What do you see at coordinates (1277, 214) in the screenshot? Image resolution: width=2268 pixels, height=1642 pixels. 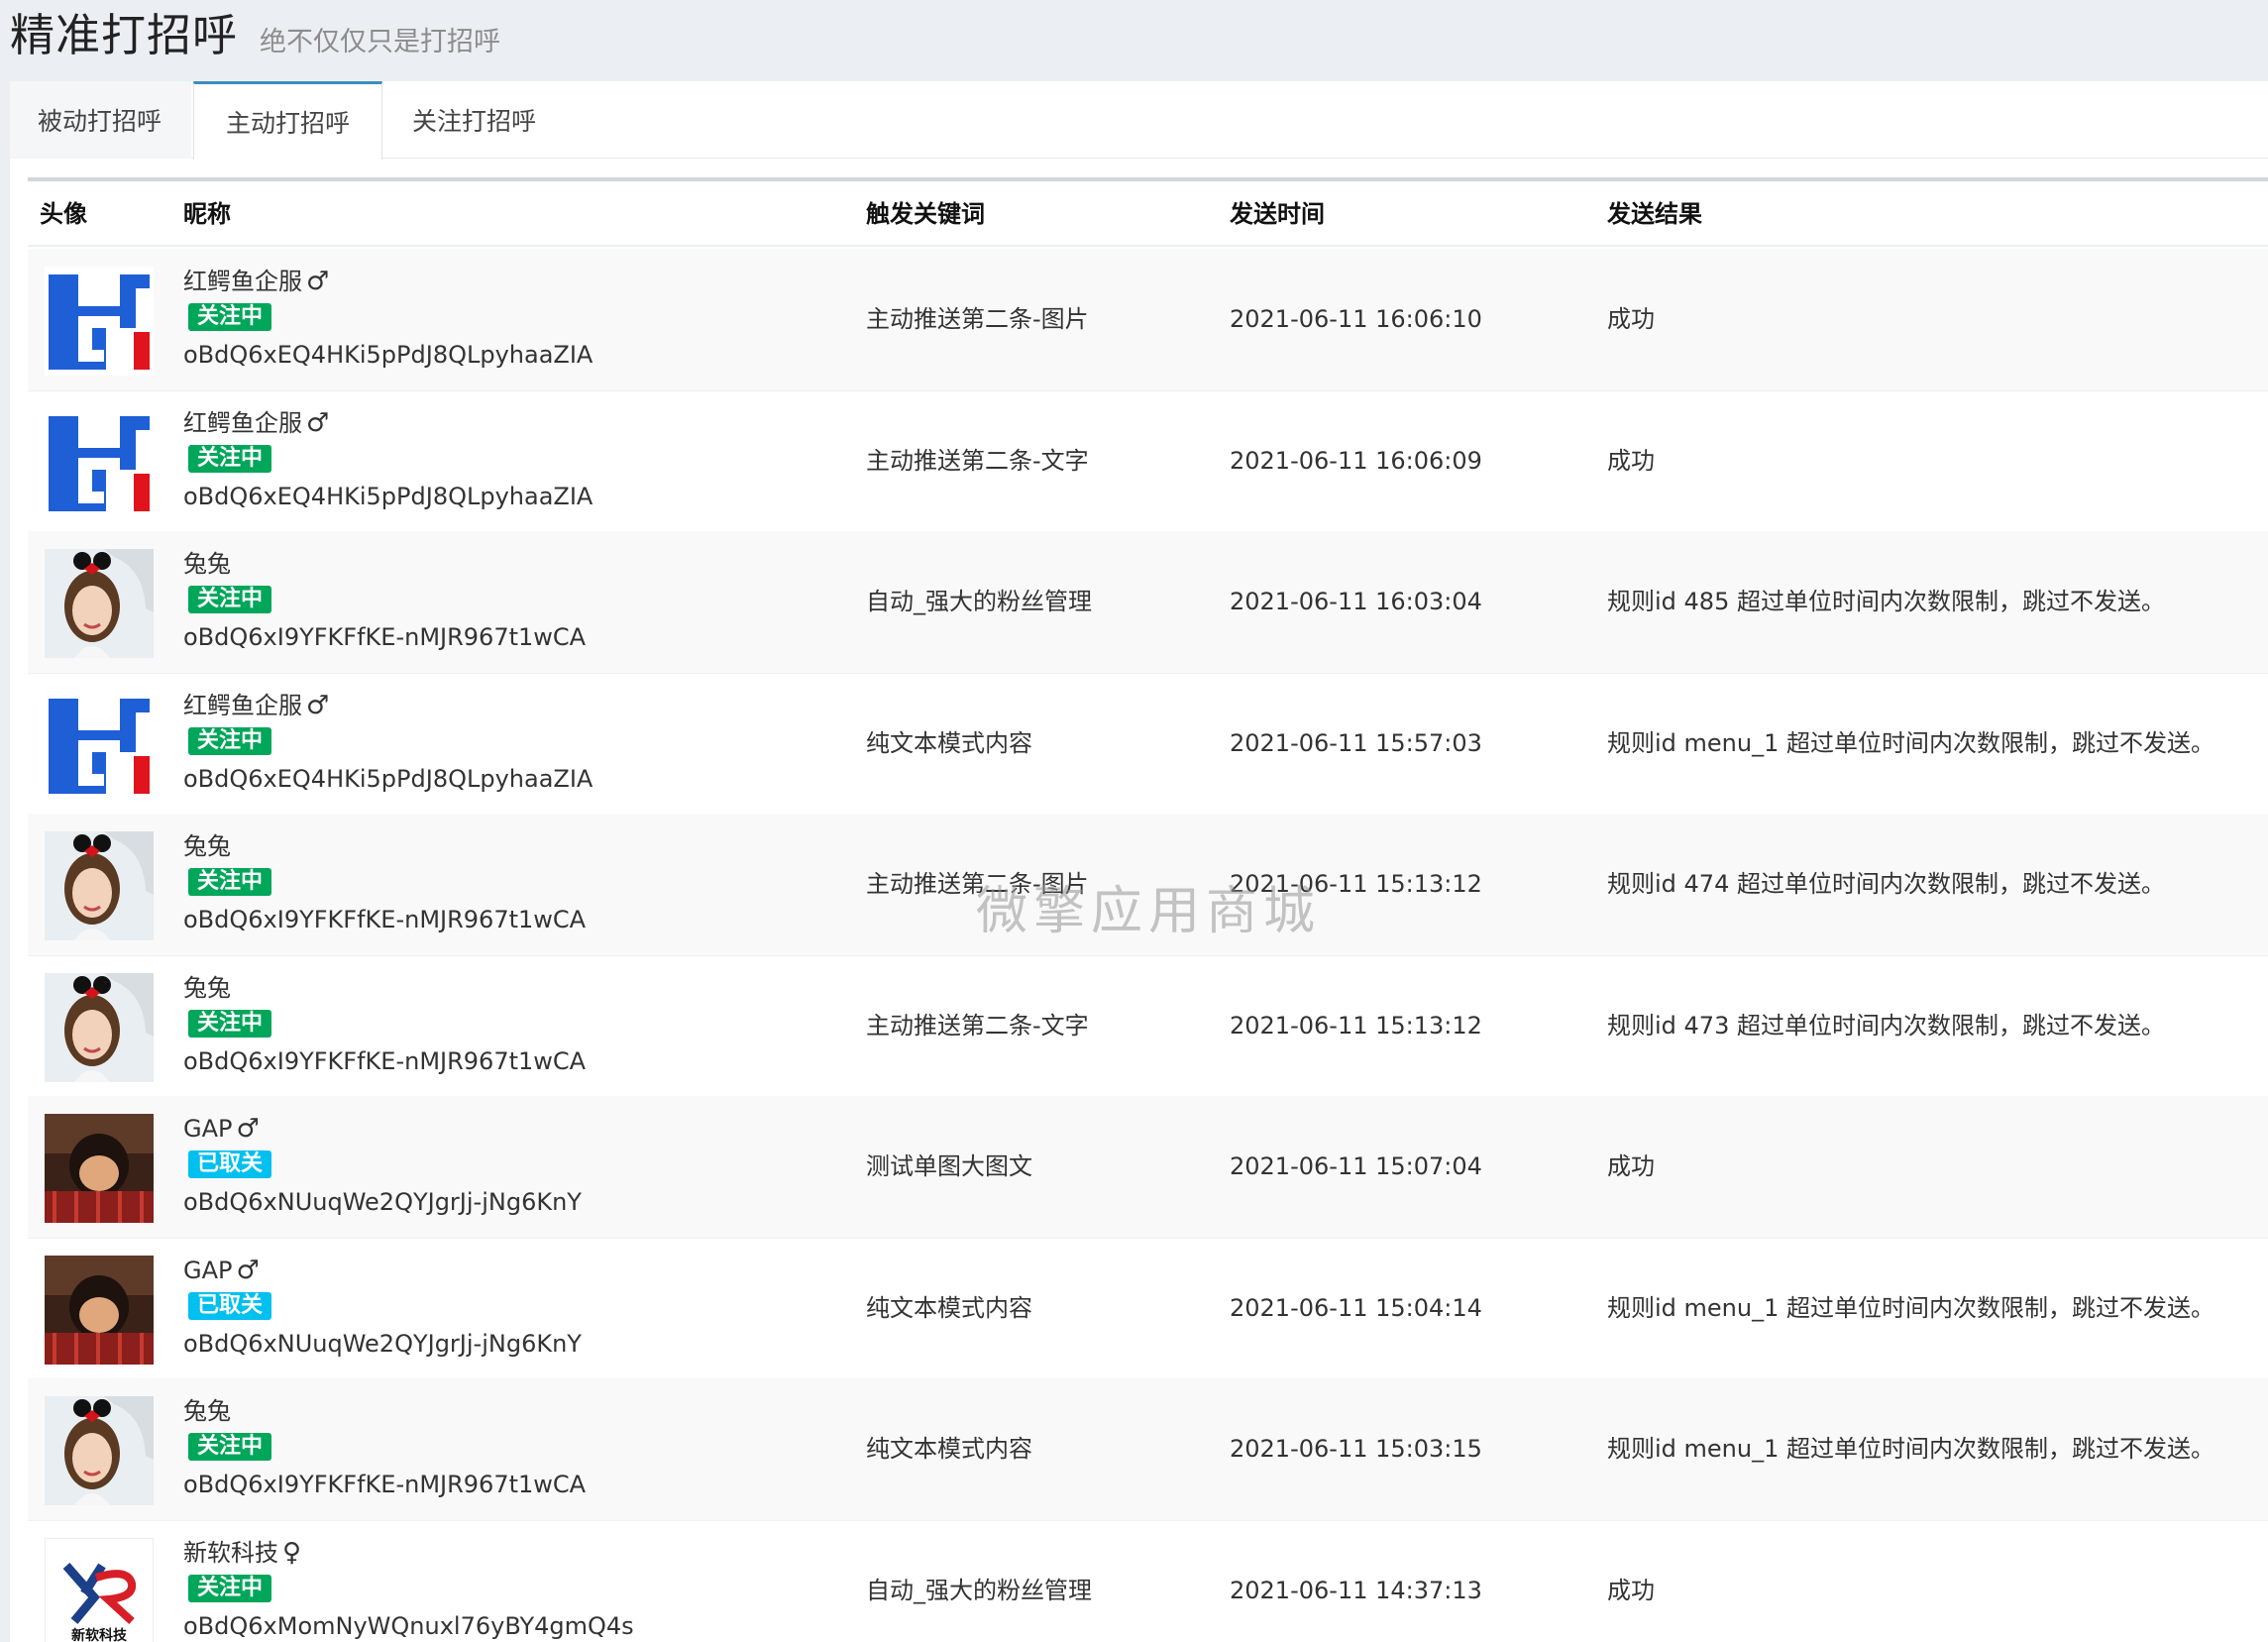 I see `header-send-time: 发送时间` at bounding box center [1277, 214].